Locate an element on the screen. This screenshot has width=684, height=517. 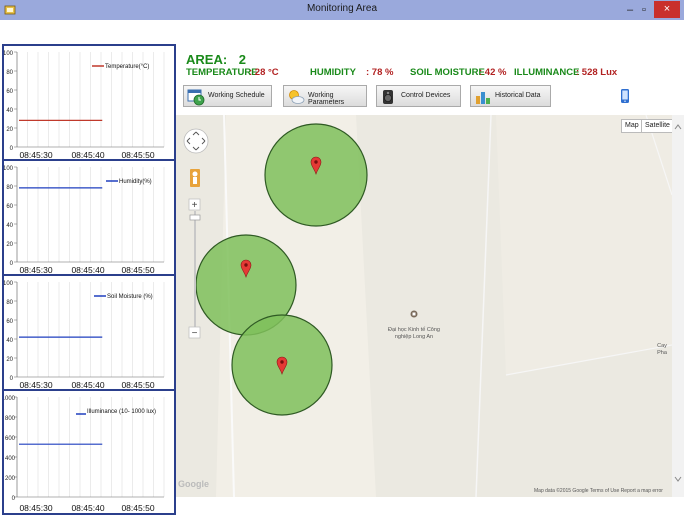
pegman-icon is located at coordinates (195, 178).